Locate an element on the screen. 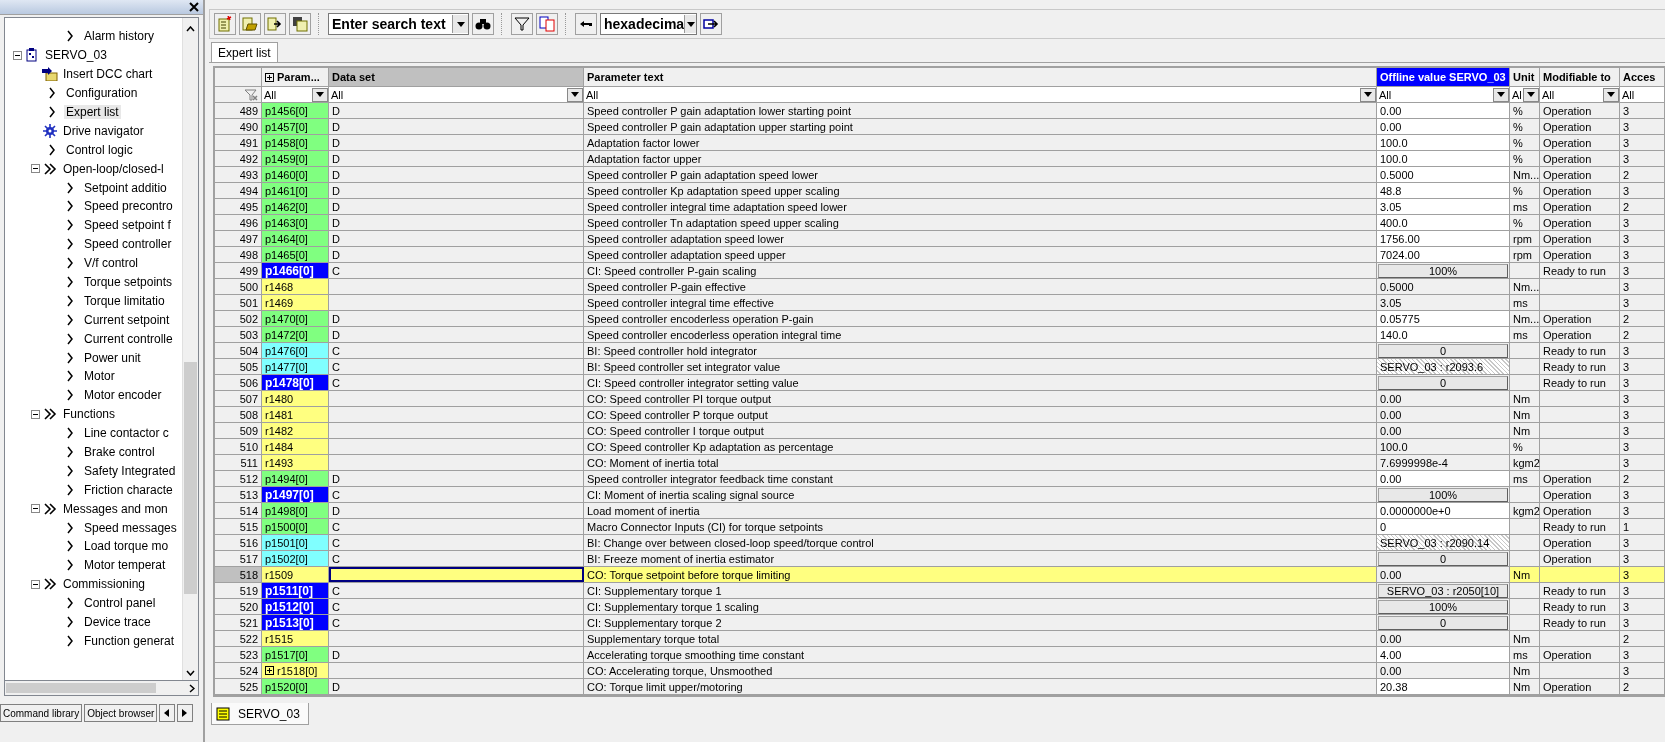  parameter-cell: p1512[0] is located at coordinates (295, 606).